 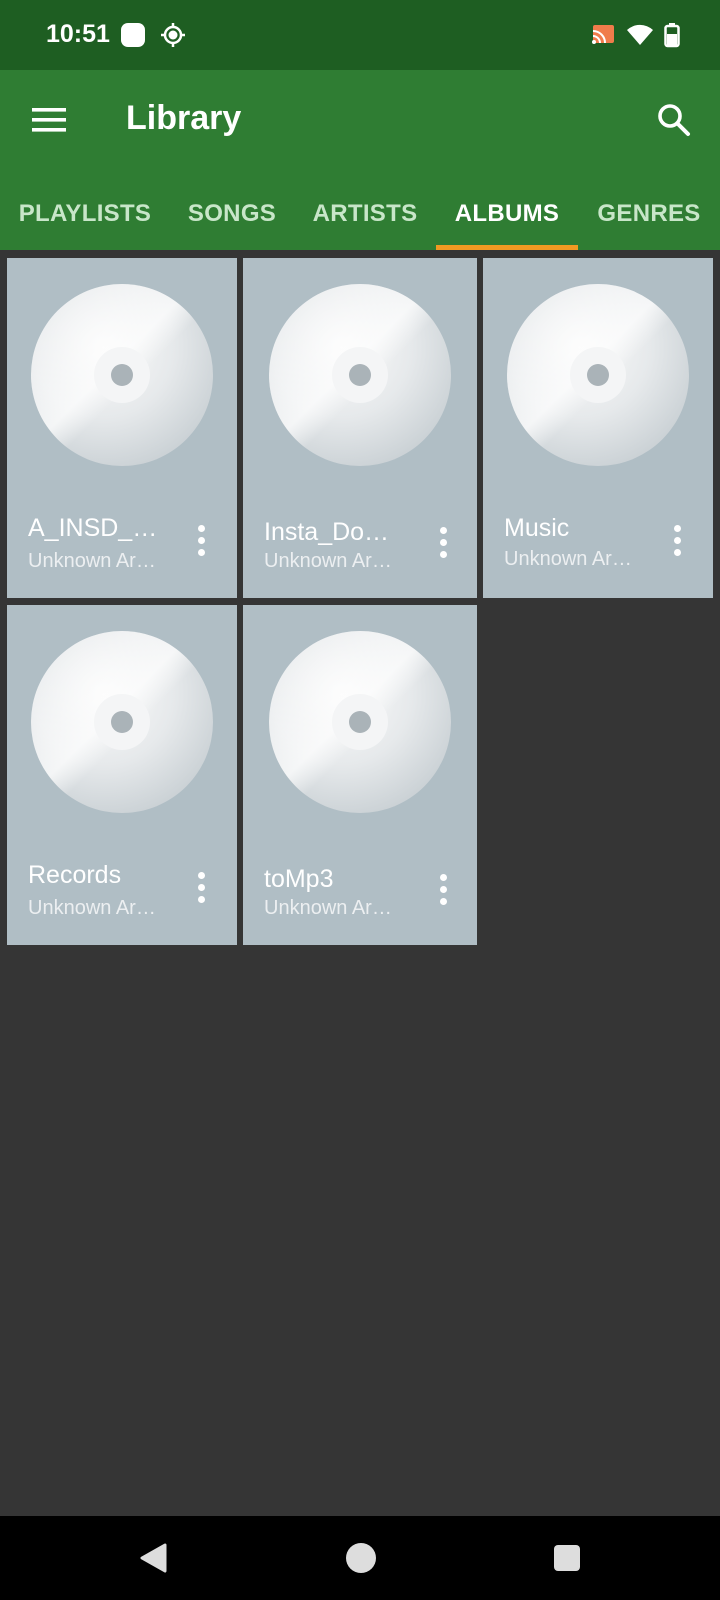 I want to click on tab-indicator, so click(x=507, y=247).